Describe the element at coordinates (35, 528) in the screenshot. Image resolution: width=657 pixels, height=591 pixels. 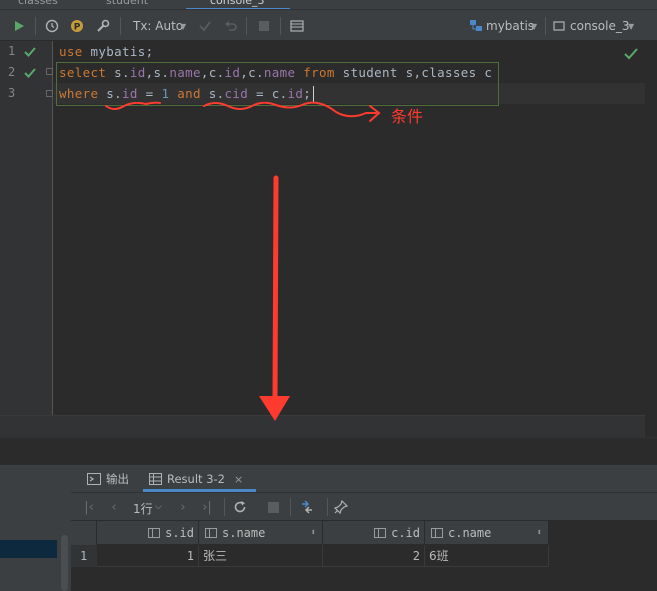
I see `services-tree` at that location.